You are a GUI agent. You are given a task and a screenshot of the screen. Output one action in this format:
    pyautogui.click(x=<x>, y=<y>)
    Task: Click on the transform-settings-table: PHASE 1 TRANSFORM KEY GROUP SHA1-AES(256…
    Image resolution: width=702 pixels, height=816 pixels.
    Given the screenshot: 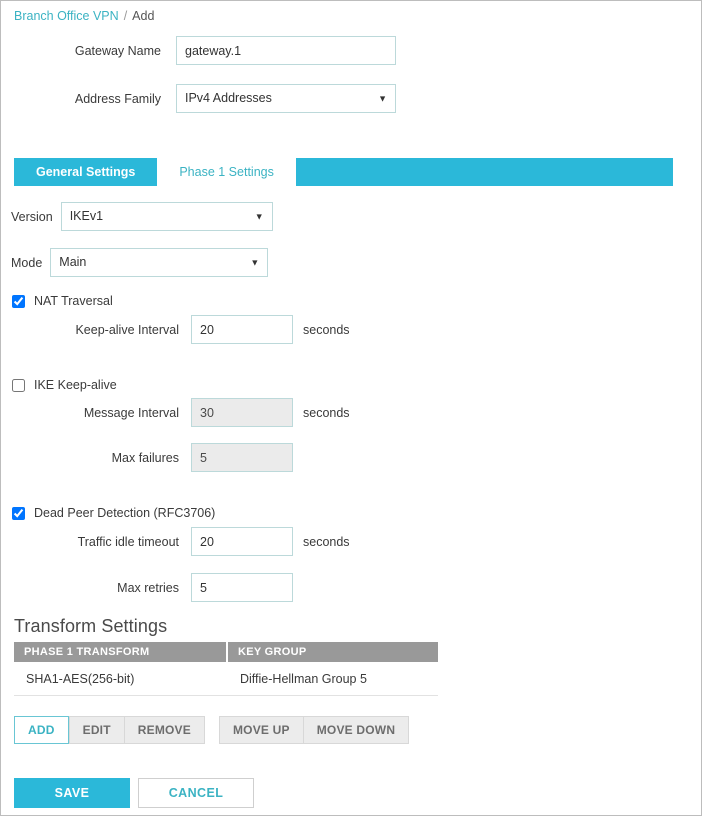 What is the action you would take?
    pyautogui.click(x=226, y=669)
    